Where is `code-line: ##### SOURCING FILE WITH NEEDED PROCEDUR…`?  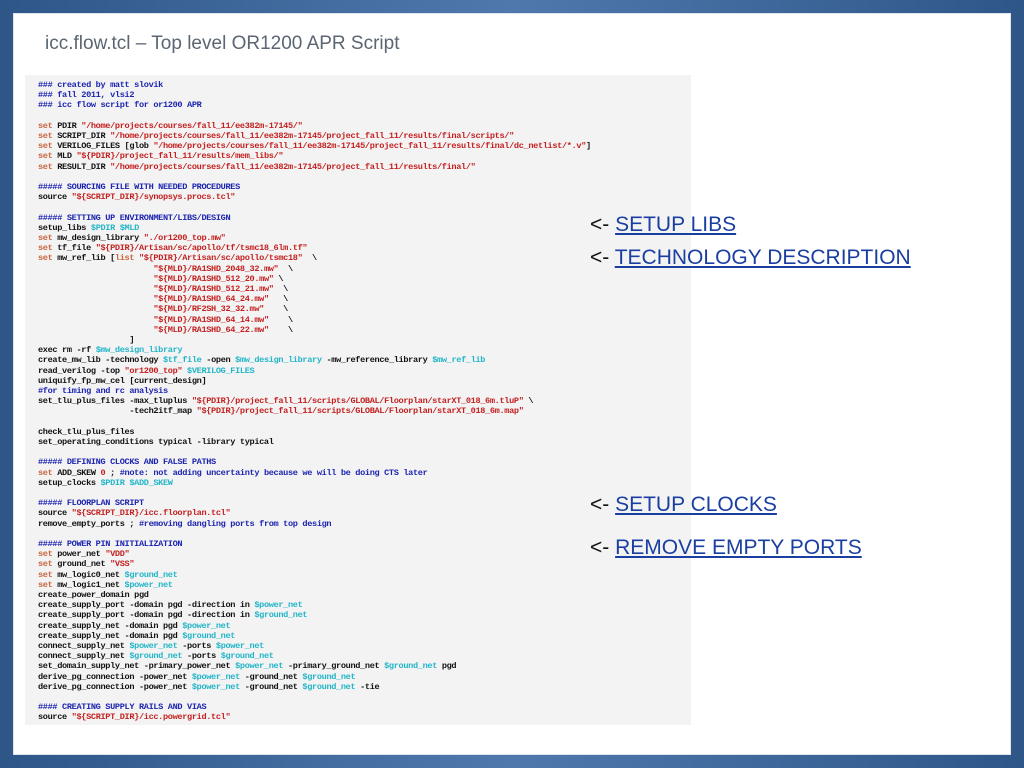 code-line: ##### SOURCING FILE WITH NEEDED PROCEDUR… is located at coordinates (139, 187).